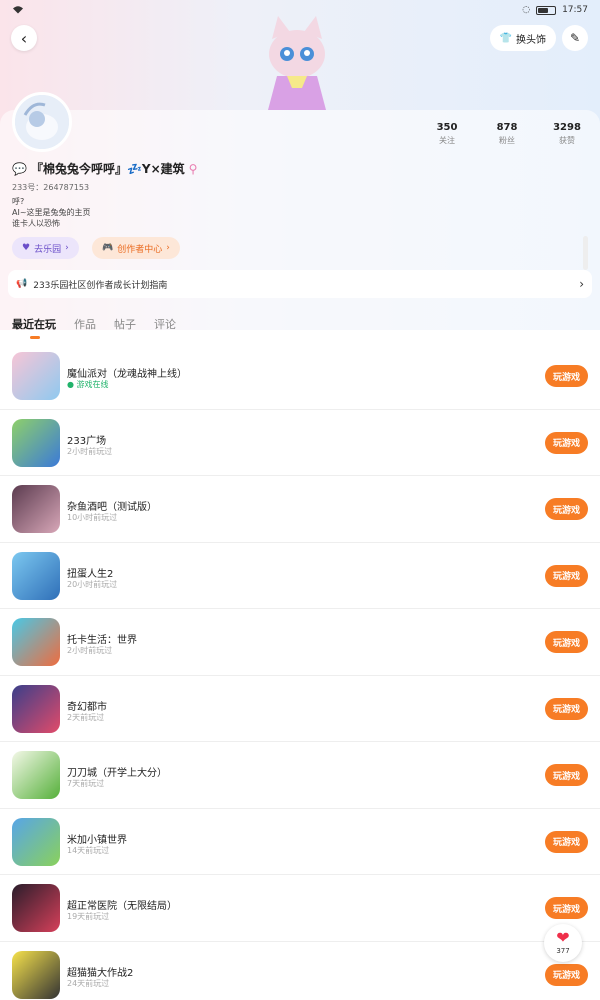 This screenshot has width=600, height=1000. What do you see at coordinates (18, 201) in the screenshot?
I see `bio-line: 呼?` at bounding box center [18, 201].